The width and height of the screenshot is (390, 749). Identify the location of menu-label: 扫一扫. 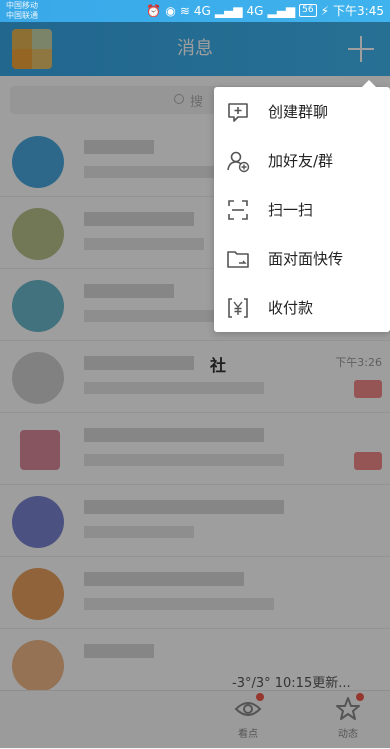
(291, 210).